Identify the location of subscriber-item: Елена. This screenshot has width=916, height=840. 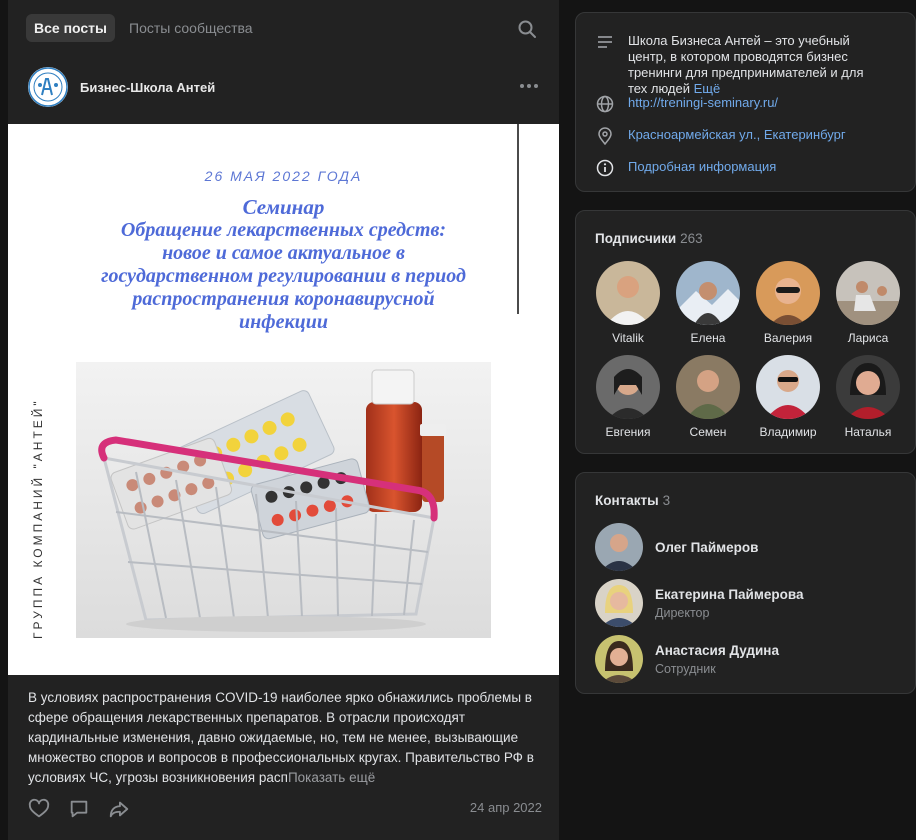
(708, 303).